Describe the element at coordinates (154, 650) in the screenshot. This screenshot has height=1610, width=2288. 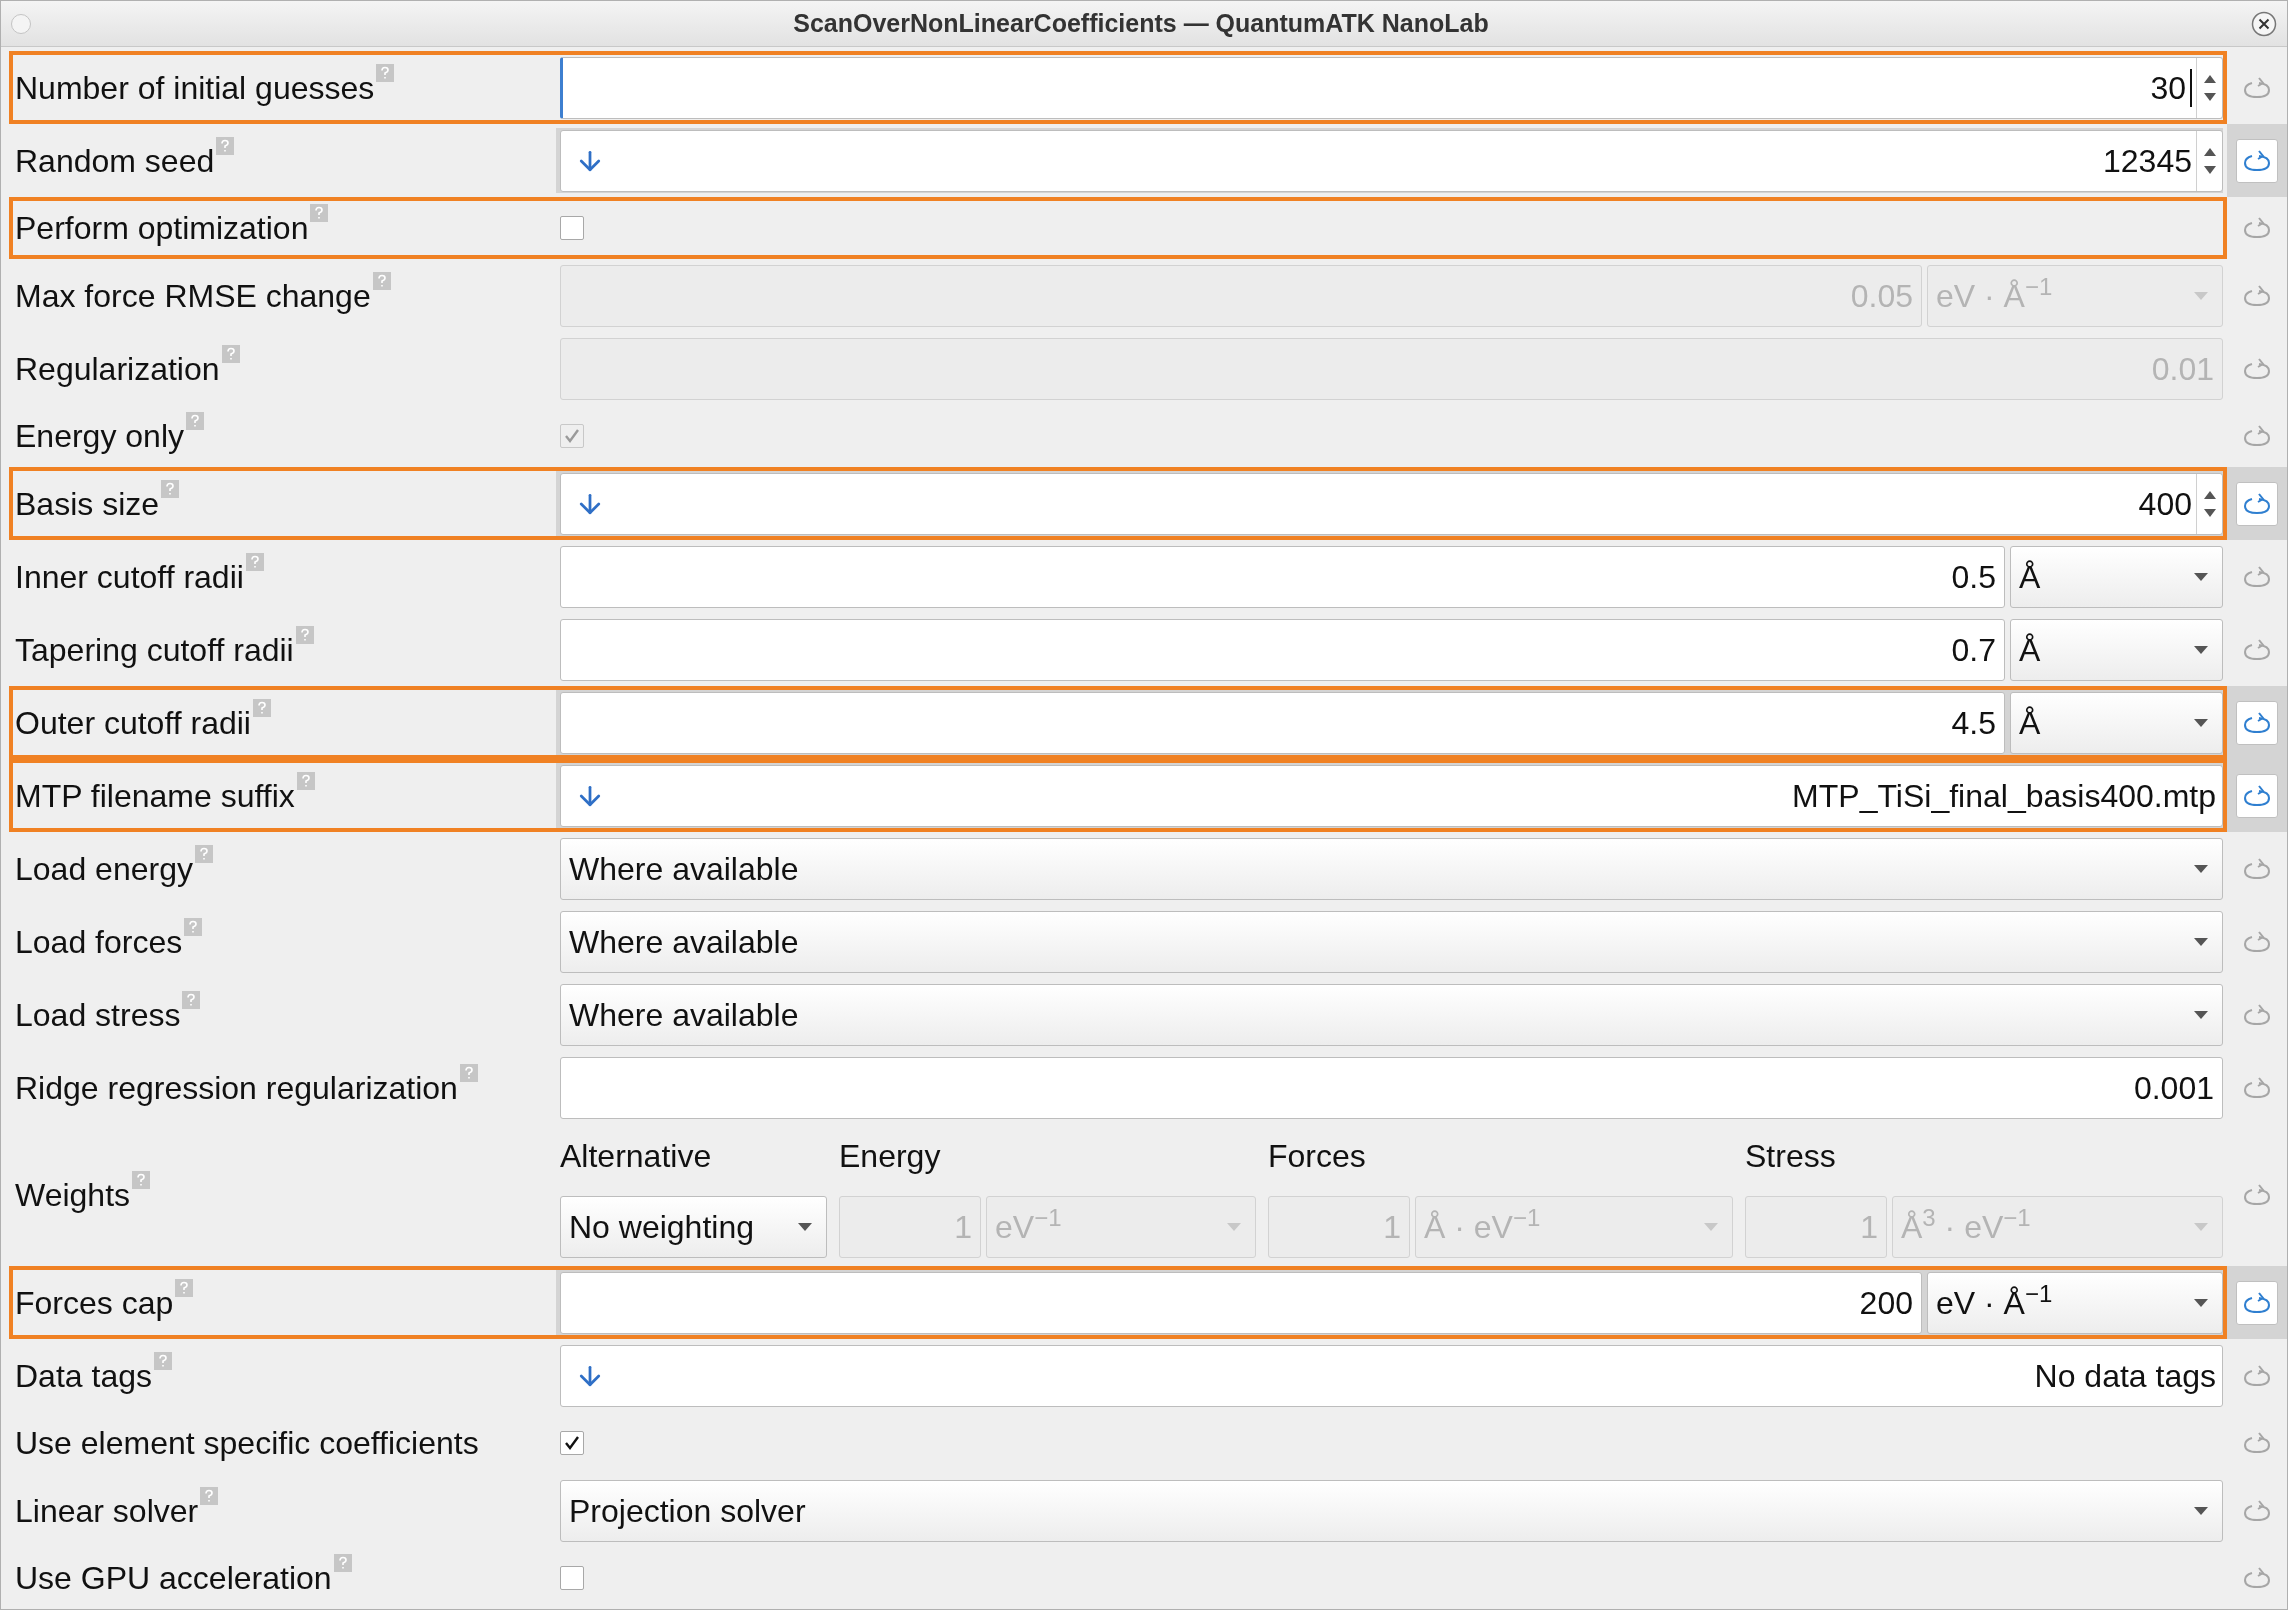
I see `field-label: Tapering cutoff radii` at that location.